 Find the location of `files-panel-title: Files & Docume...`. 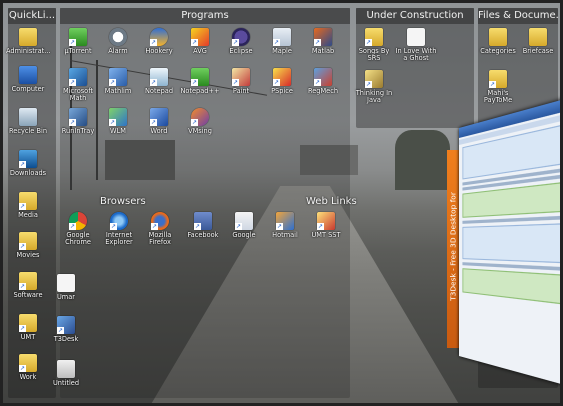

files-panel-title: Files & Docume... is located at coordinates (518, 16).